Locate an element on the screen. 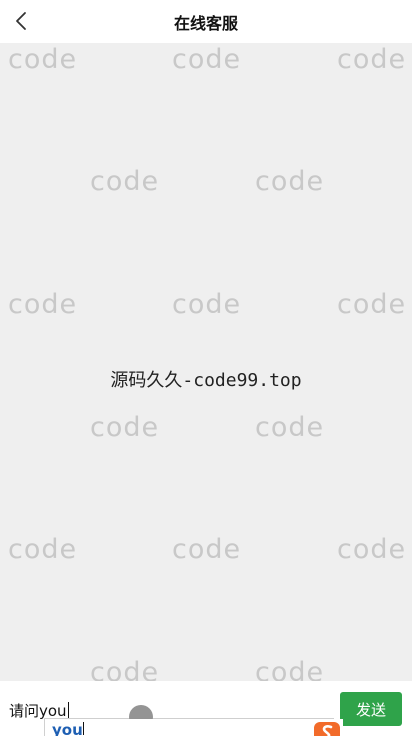  ime-suggestion-word: you is located at coordinates (67, 728).